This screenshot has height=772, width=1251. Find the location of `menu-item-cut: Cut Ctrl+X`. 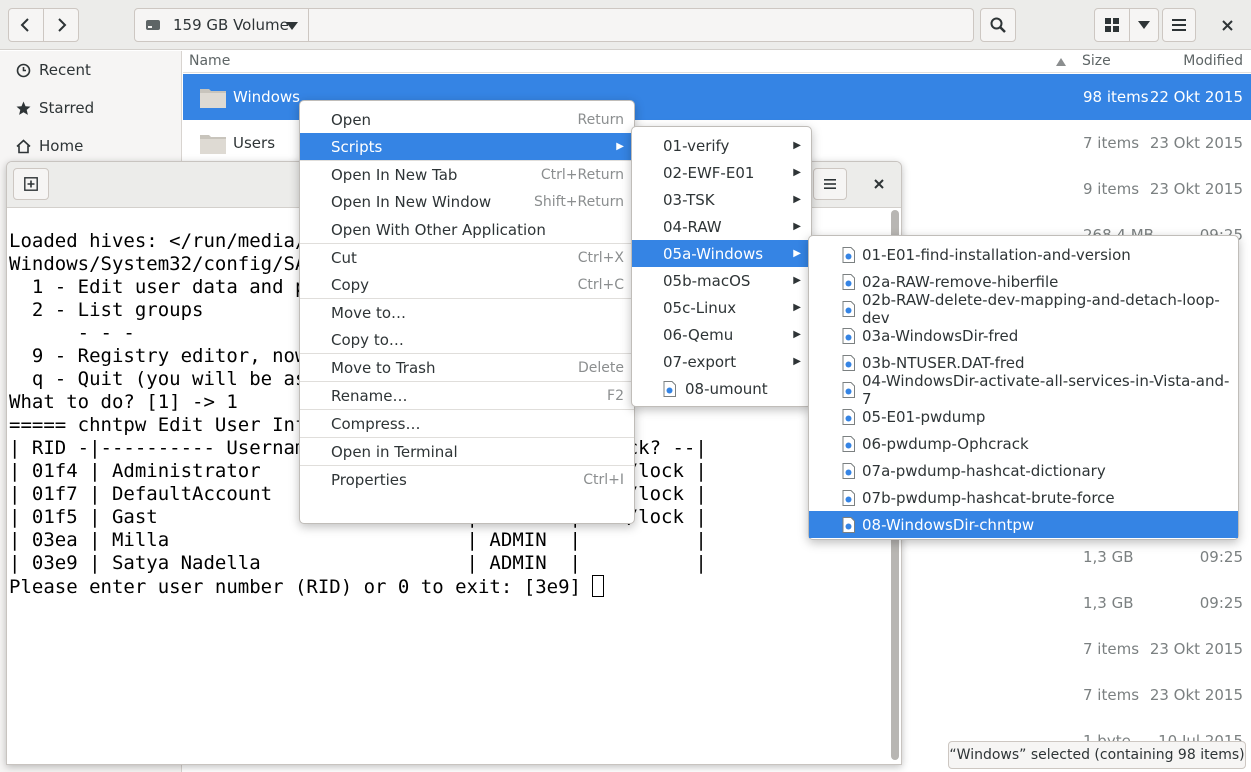

menu-item-cut: Cut Ctrl+X is located at coordinates (467, 257).